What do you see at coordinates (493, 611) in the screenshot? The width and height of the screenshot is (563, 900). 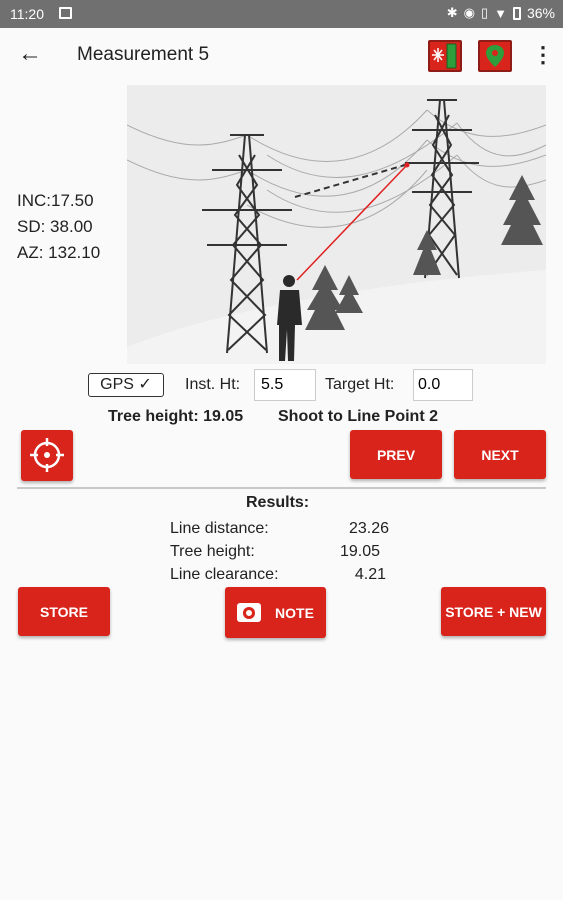 I see `store-new-button: STORE + NEW` at bounding box center [493, 611].